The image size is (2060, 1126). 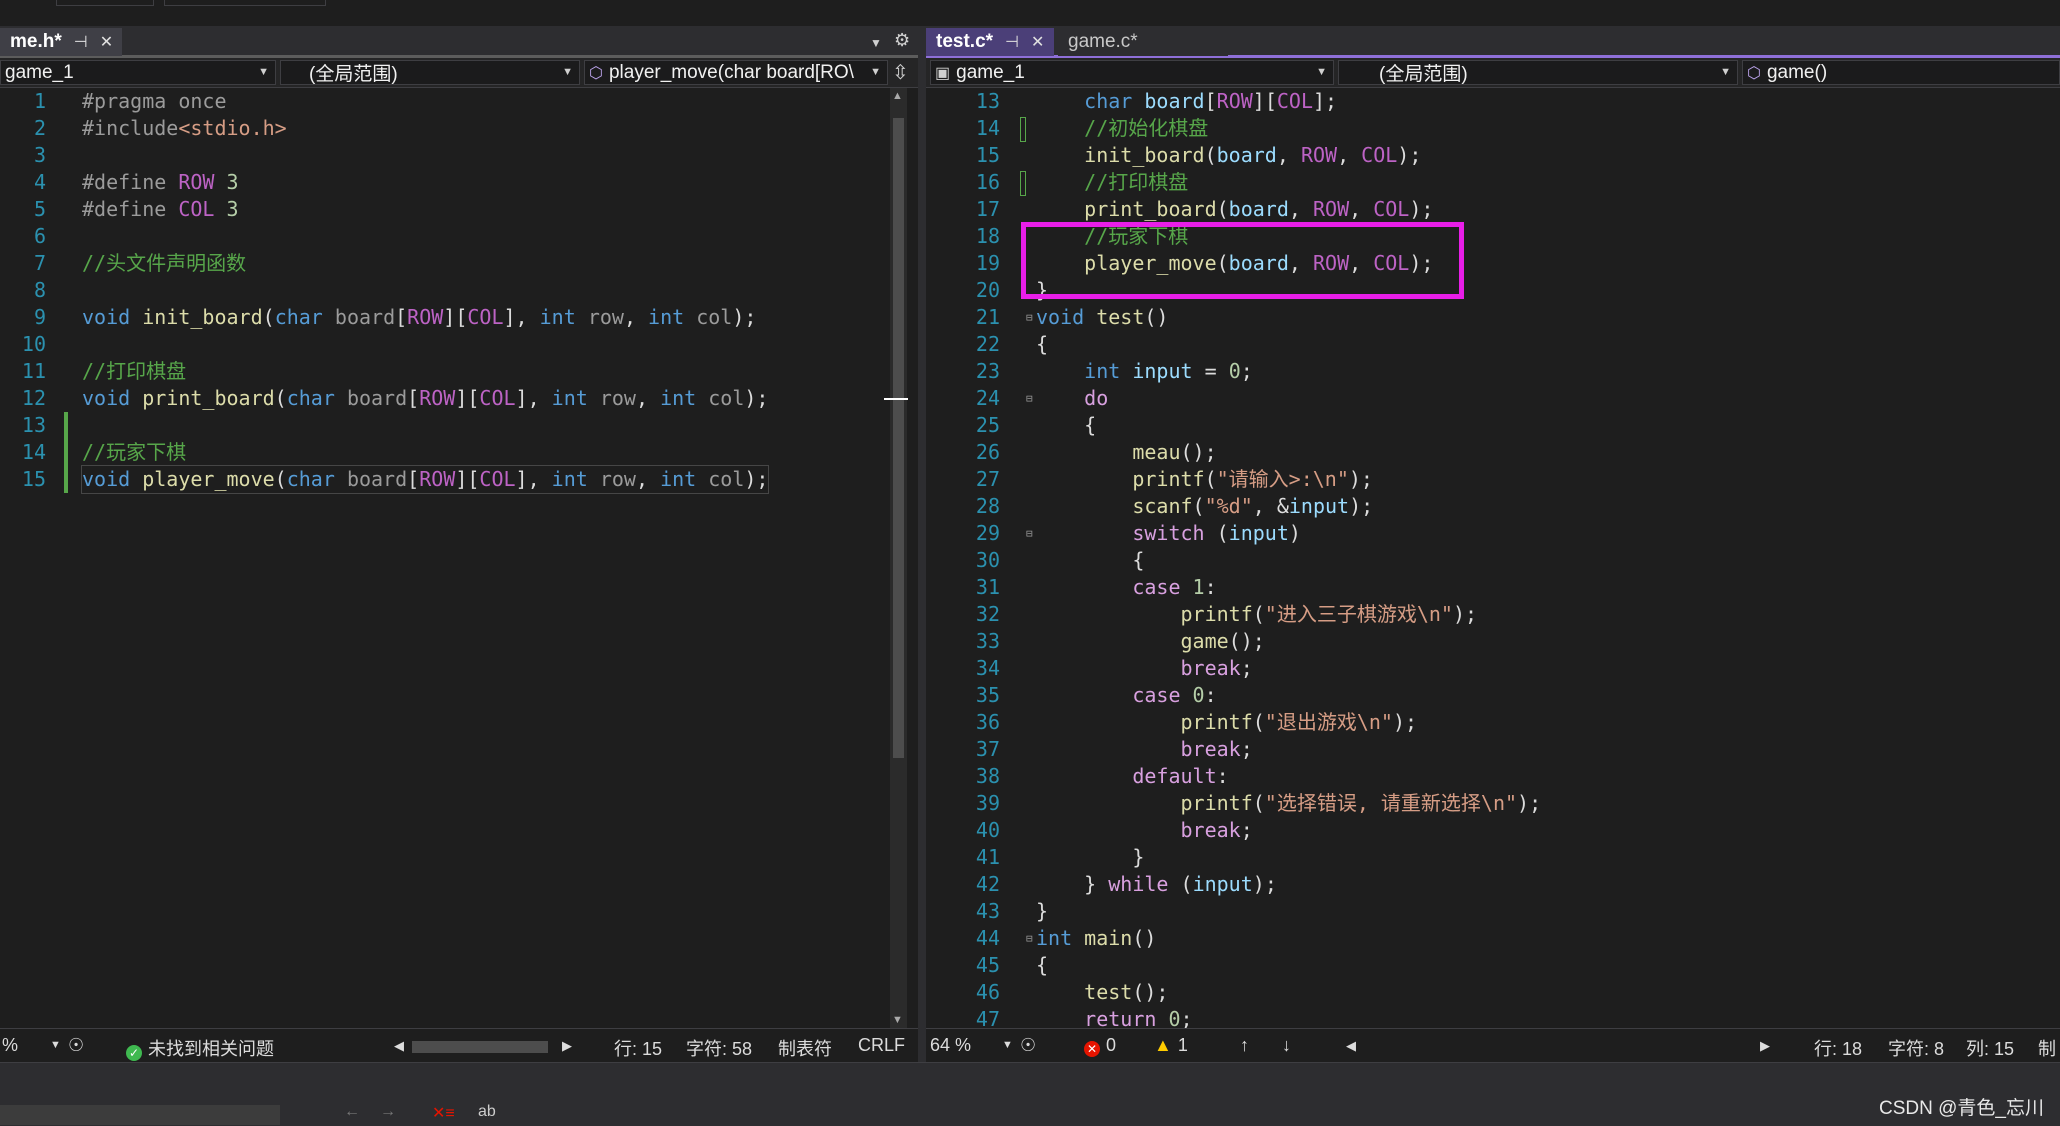 What do you see at coordinates (10, 1045) in the screenshot?
I see `zoom-level: %` at bounding box center [10, 1045].